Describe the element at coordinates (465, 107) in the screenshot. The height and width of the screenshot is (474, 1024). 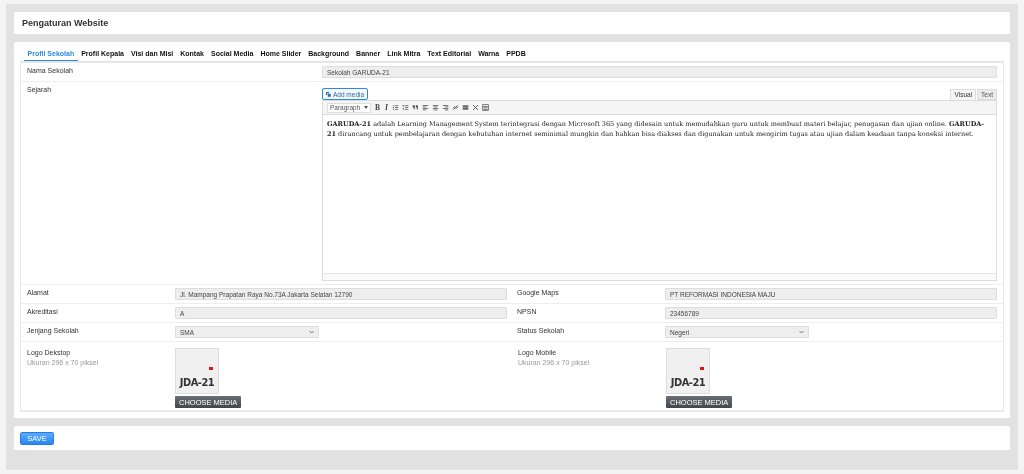
I see `more-icon` at that location.